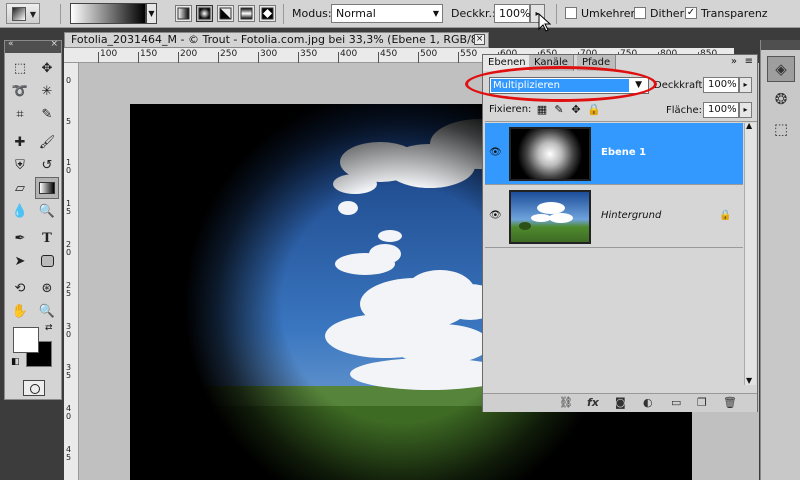 This screenshot has height=480, width=800. Describe the element at coordinates (745, 85) in the screenshot. I see `layer-opacity-slider-button: ▸` at that location.